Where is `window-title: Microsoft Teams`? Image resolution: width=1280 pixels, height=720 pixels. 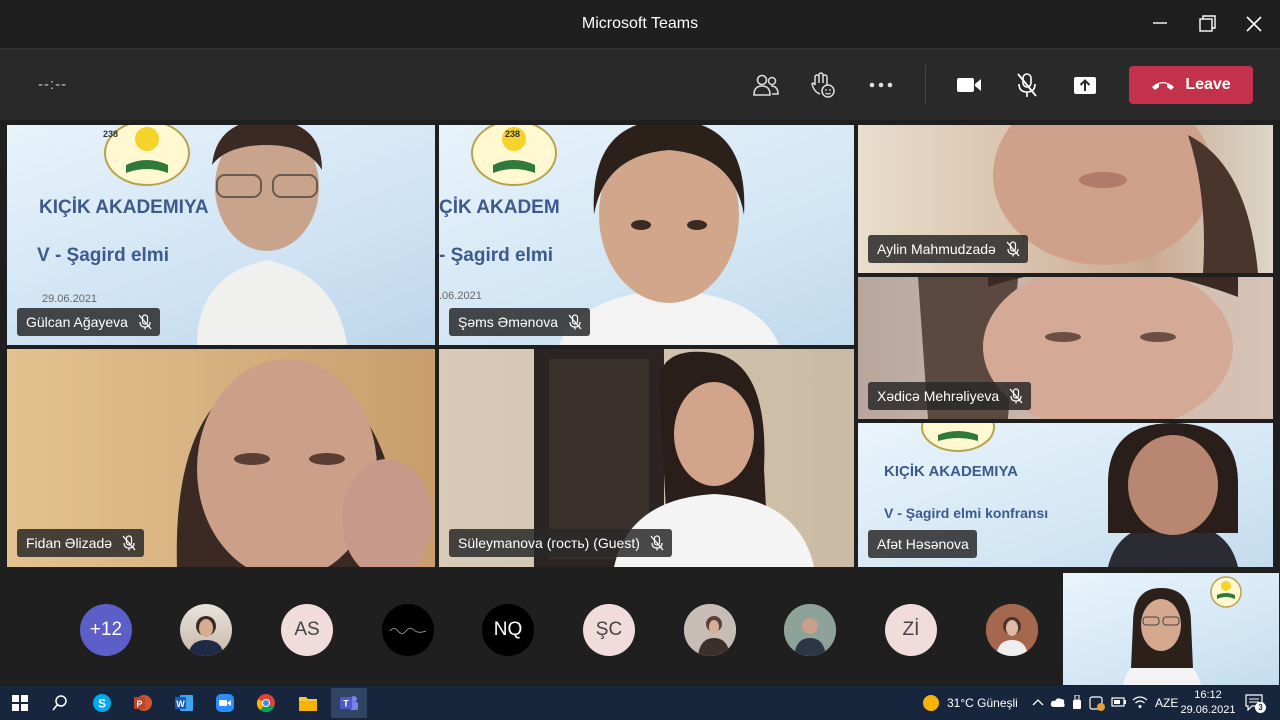 window-title: Microsoft Teams is located at coordinates (640, 23).